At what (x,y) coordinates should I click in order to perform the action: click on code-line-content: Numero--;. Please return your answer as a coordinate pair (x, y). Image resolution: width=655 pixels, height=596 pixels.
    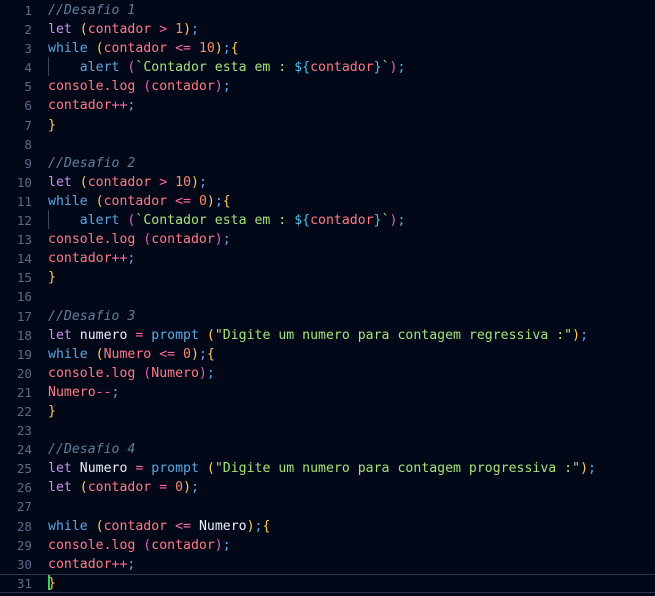
    Looking at the image, I should click on (347, 392).